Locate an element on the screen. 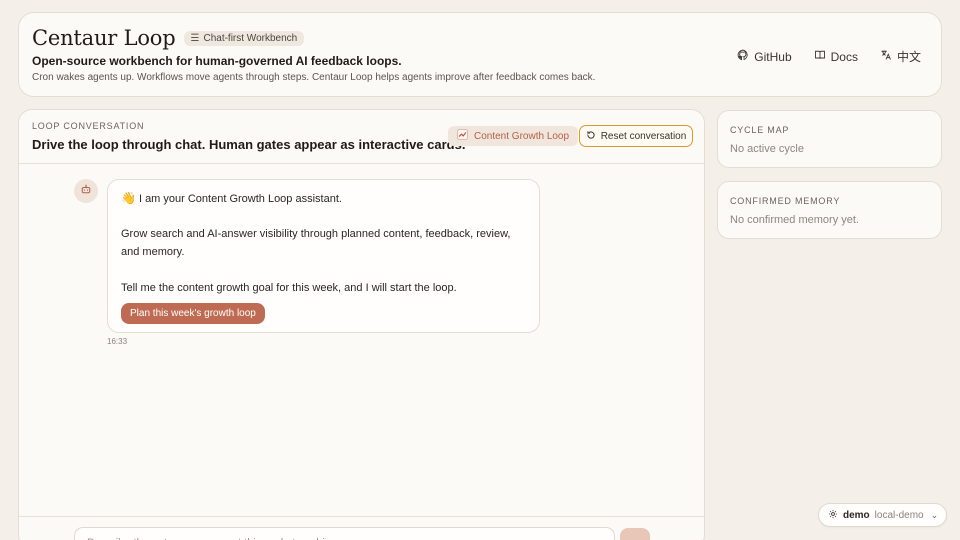 This screenshot has width=960, height=540. cycle-map-empty: No active cycle is located at coordinates (767, 149).